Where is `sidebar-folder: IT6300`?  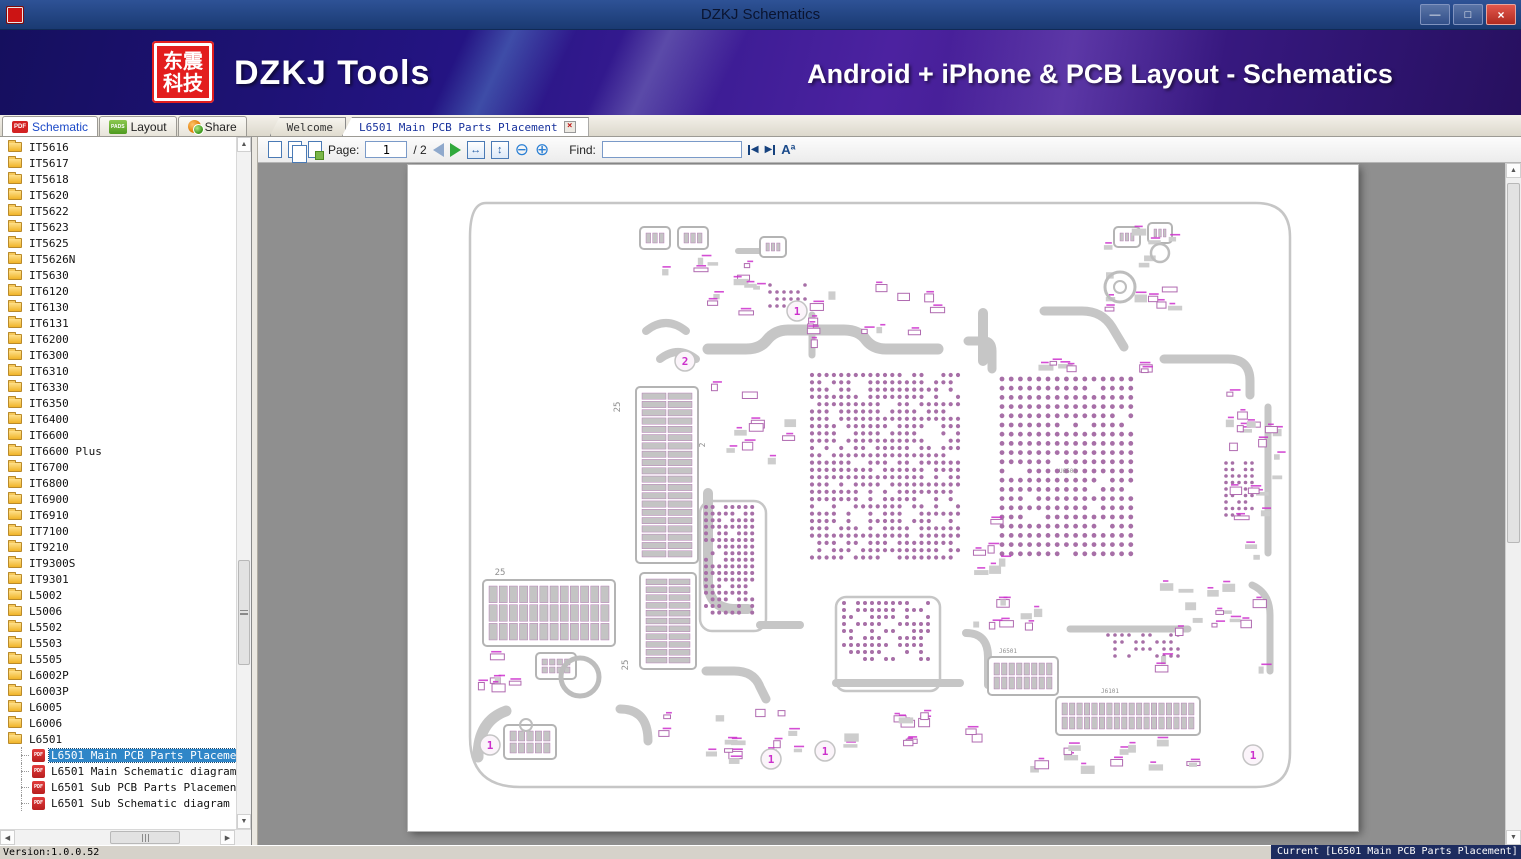 sidebar-folder: IT6300 is located at coordinates (125, 355).